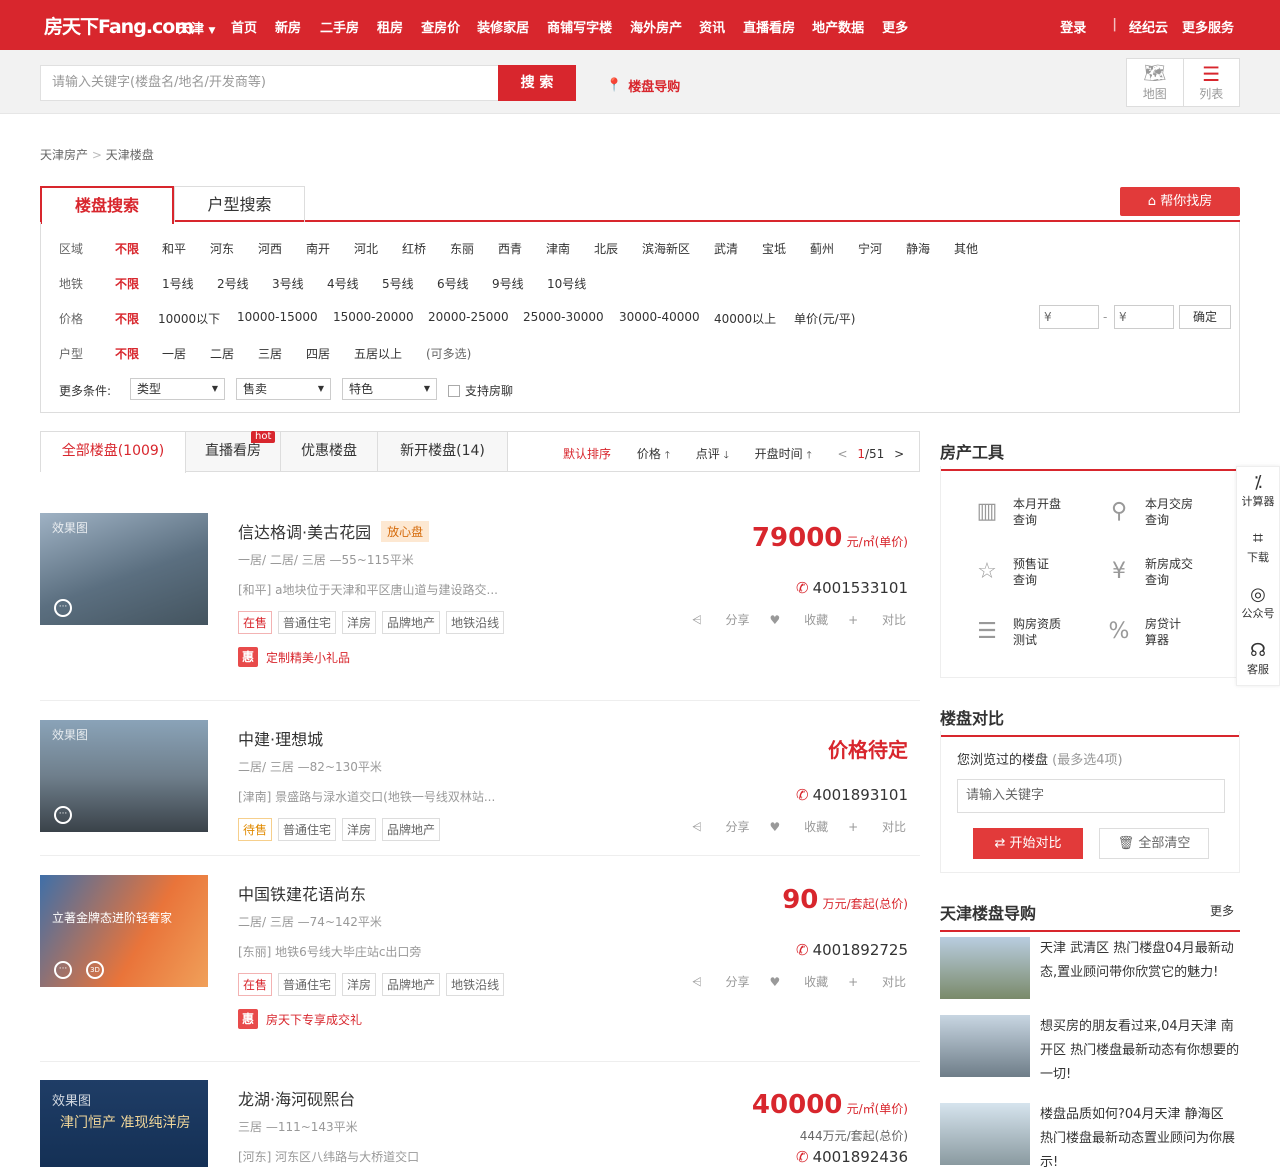 The image size is (1280, 1175). Describe the element at coordinates (270, 353) in the screenshot. I see `filter-option: 三居` at that location.